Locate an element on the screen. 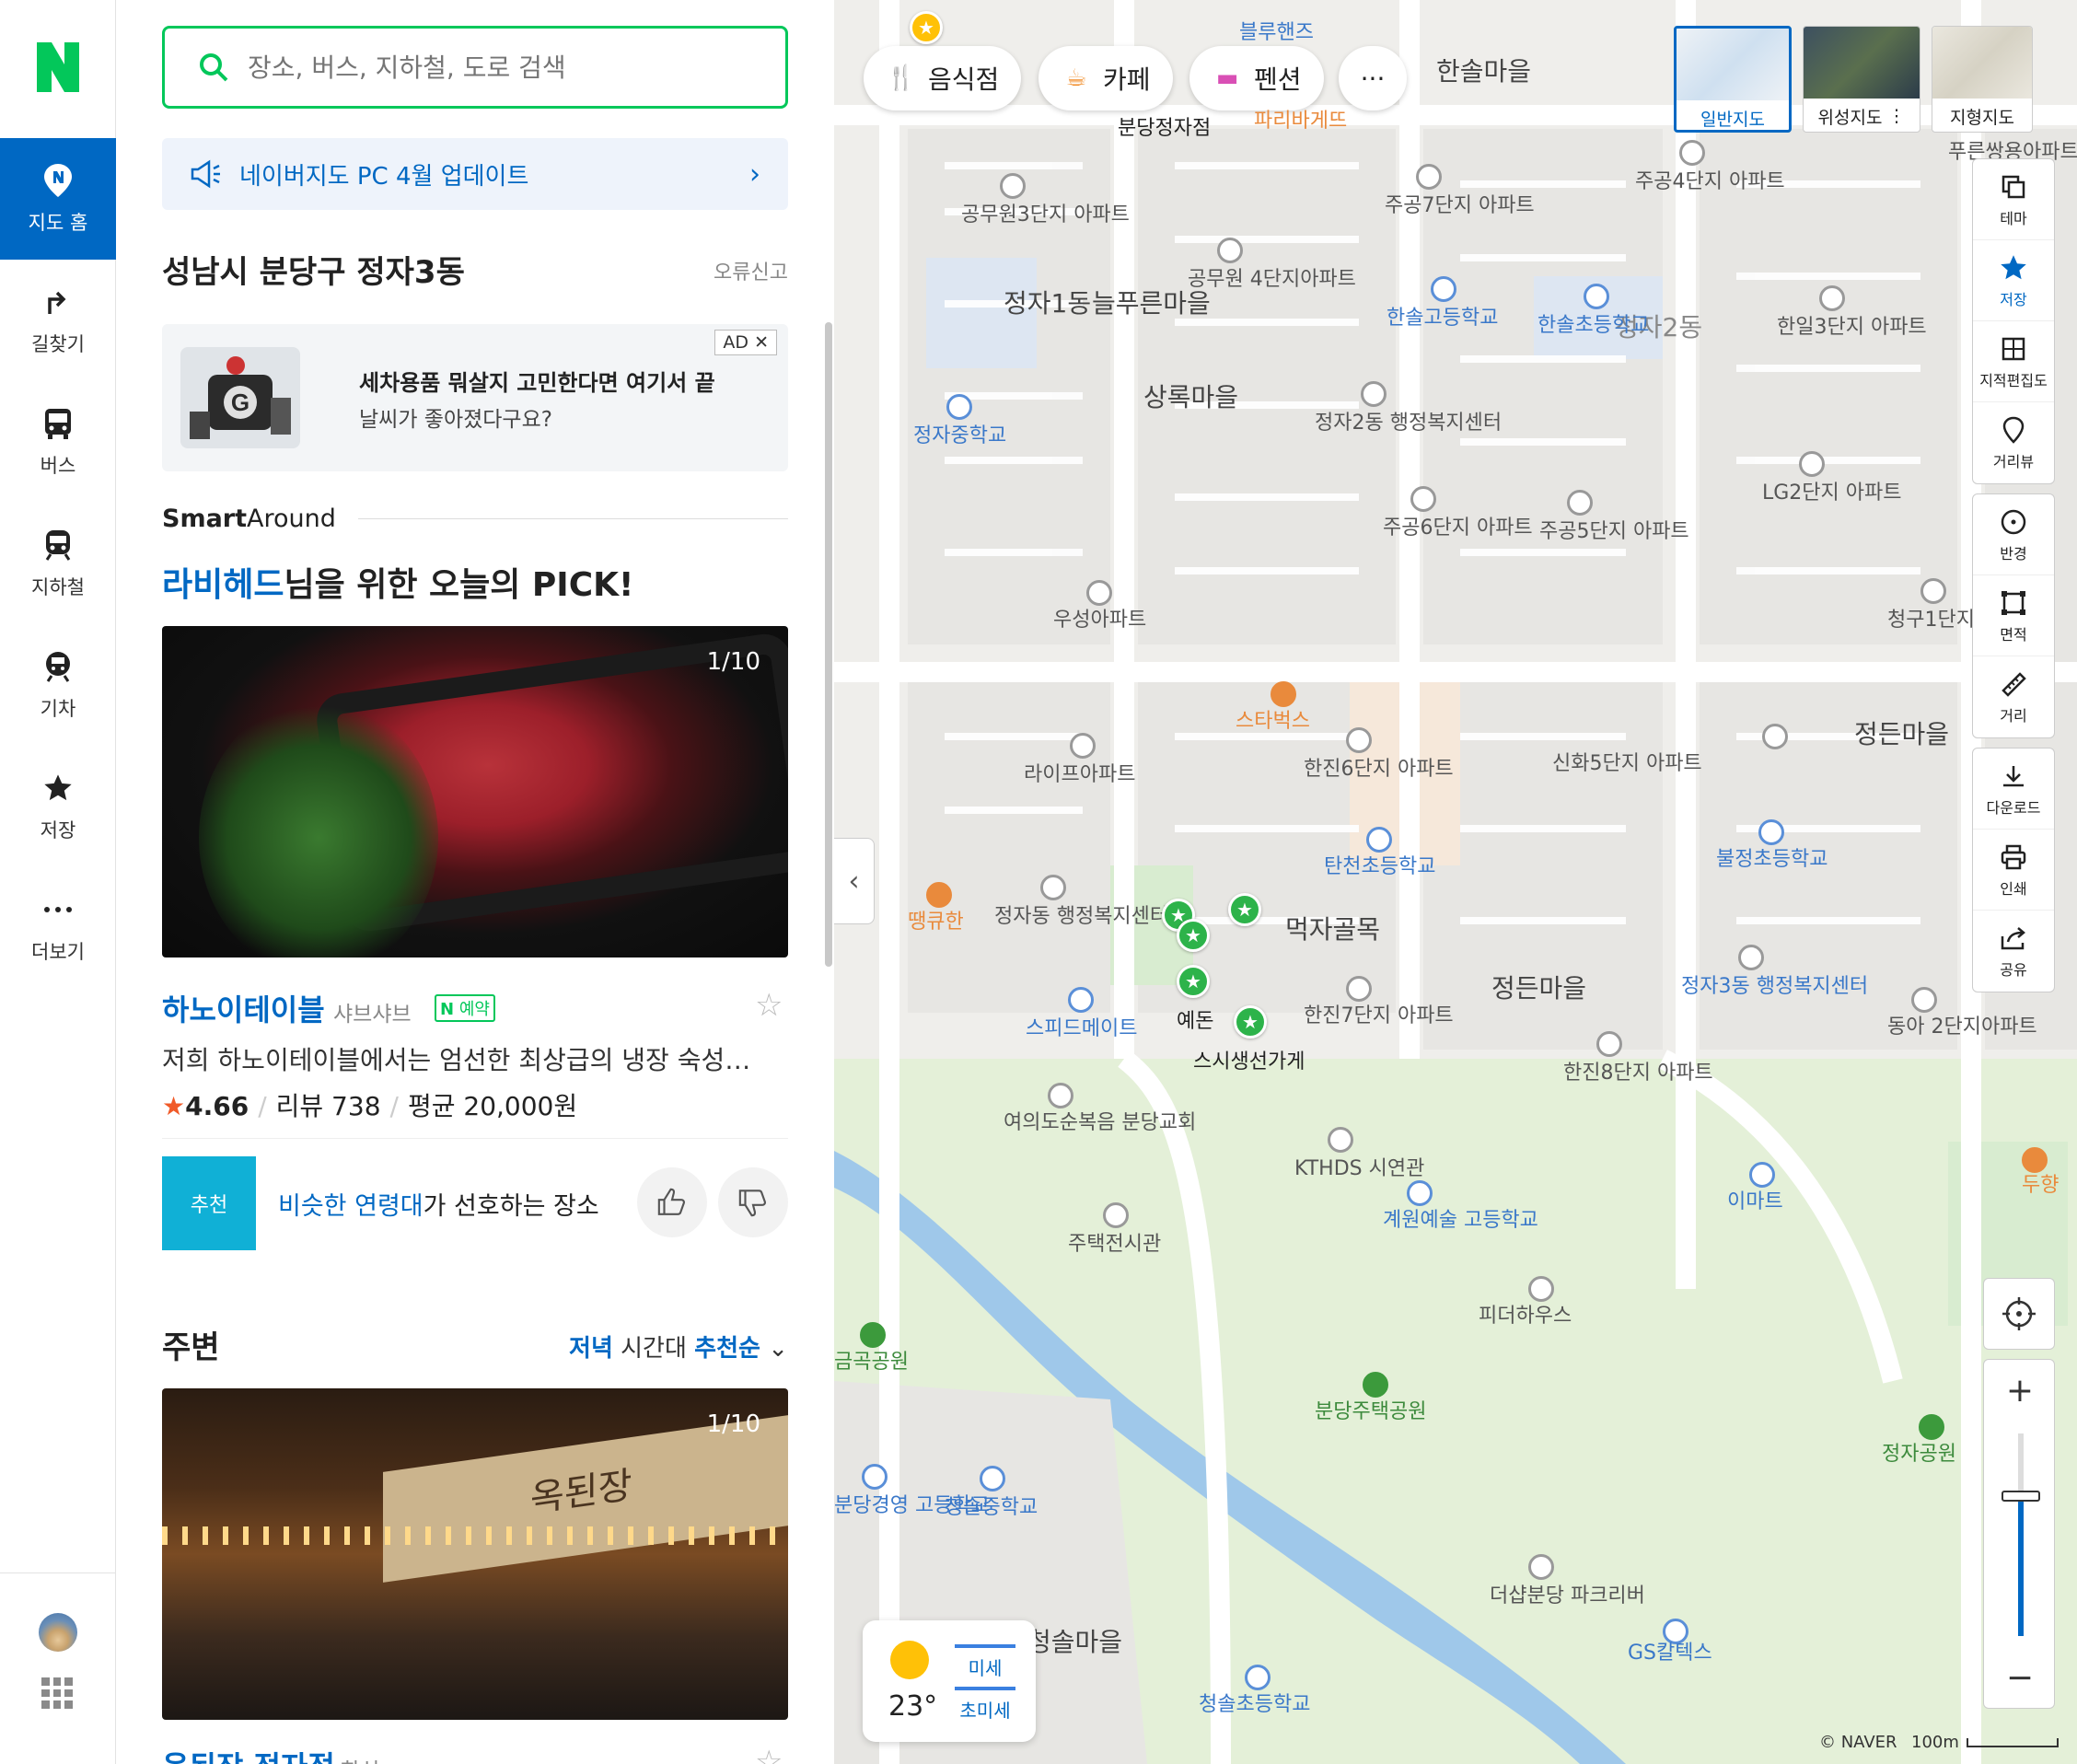  map-label-place: 한솔초등학교 is located at coordinates (1593, 326).